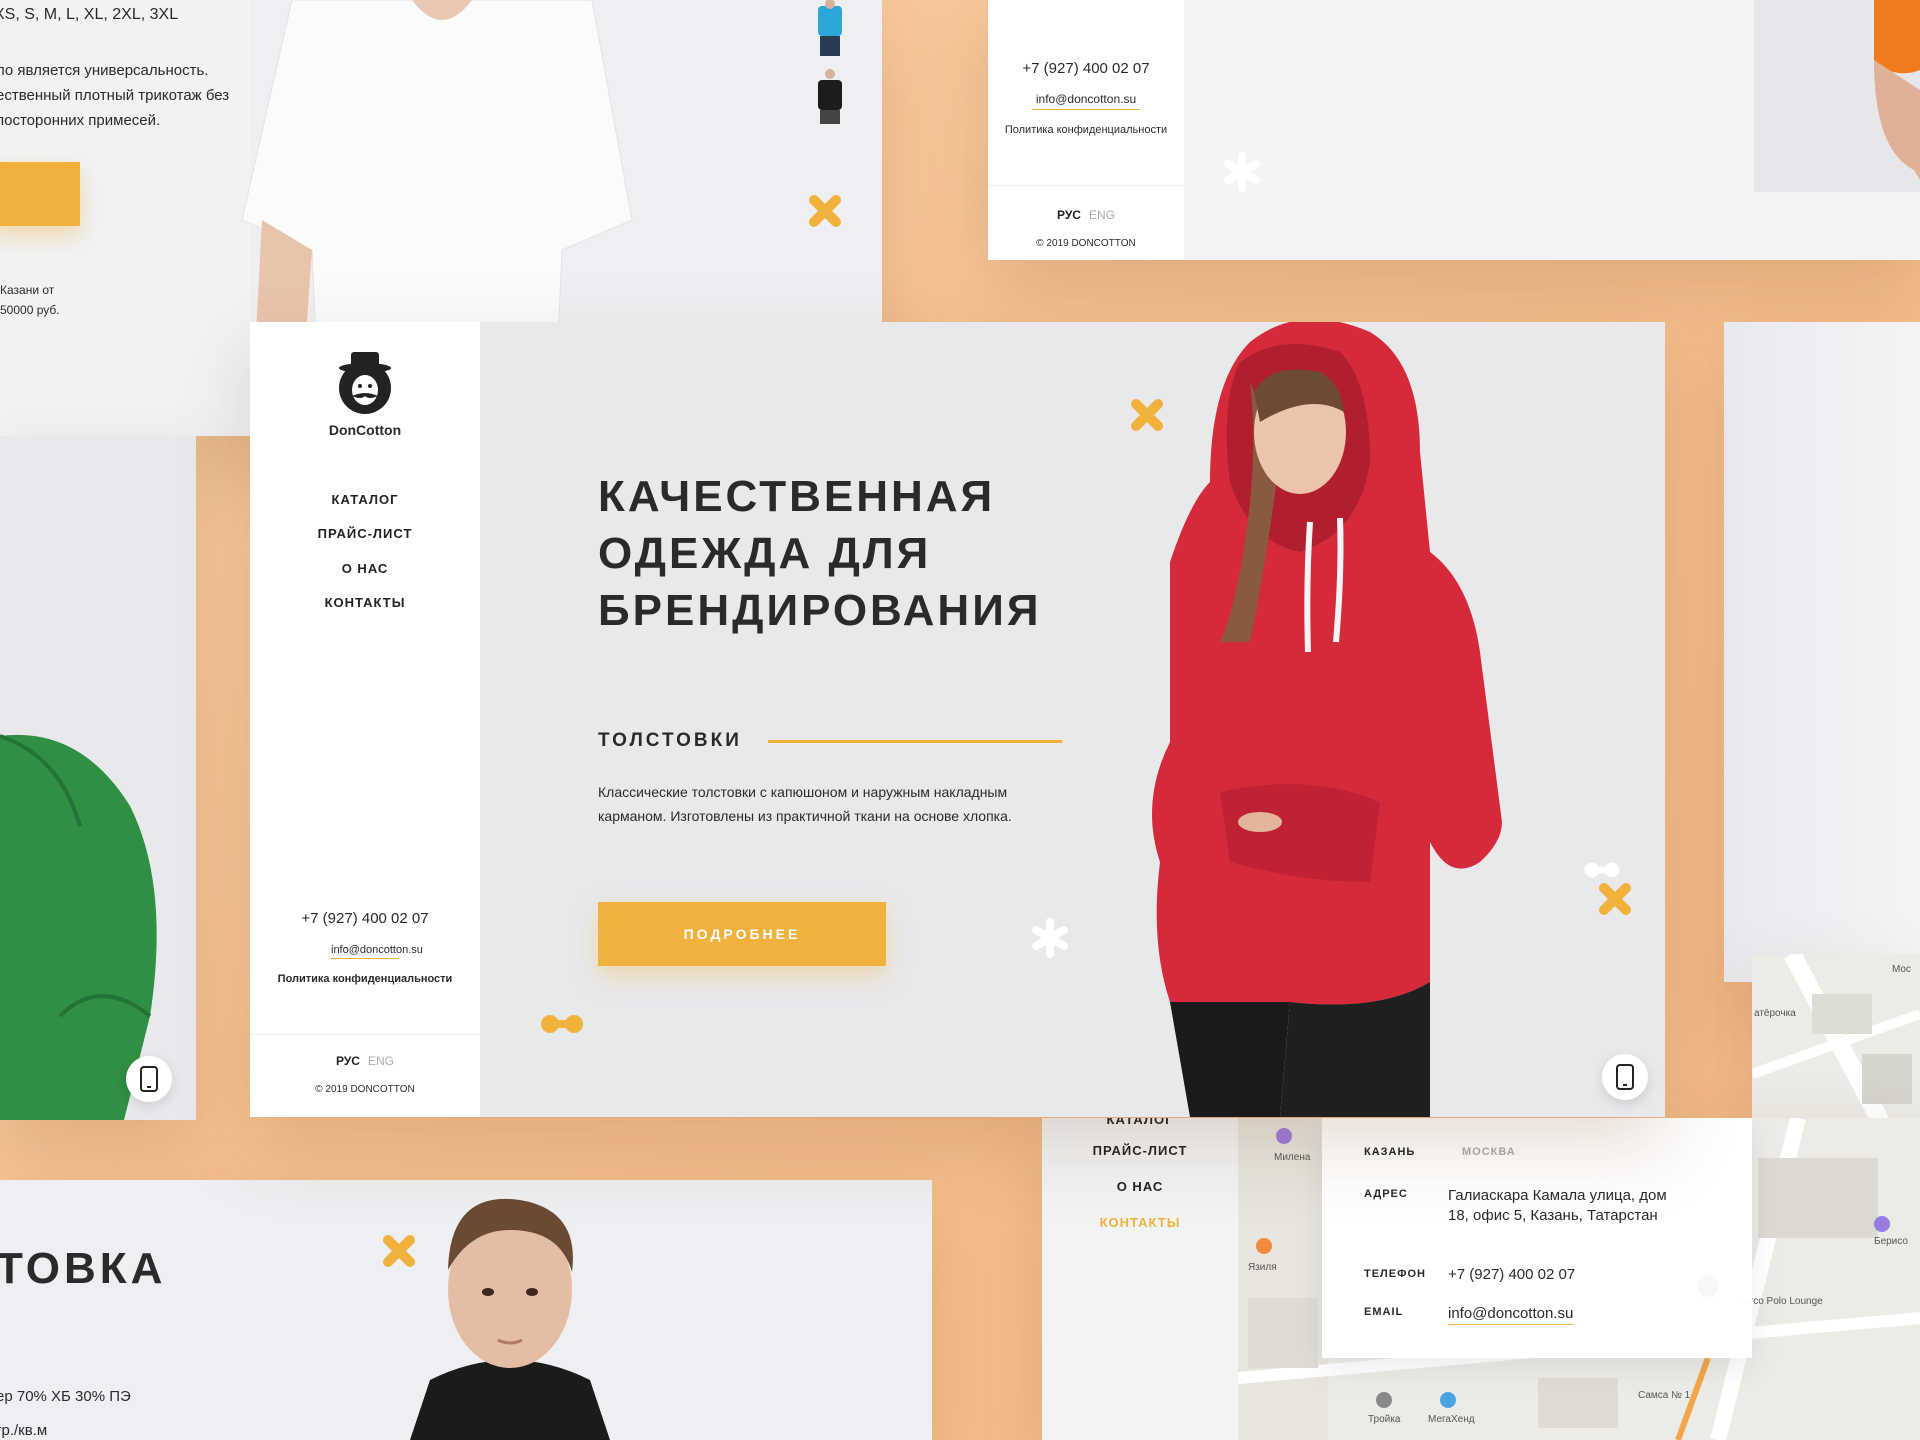  I want to click on city-tab-kazan: КАЗАНЬ, so click(1389, 1152).